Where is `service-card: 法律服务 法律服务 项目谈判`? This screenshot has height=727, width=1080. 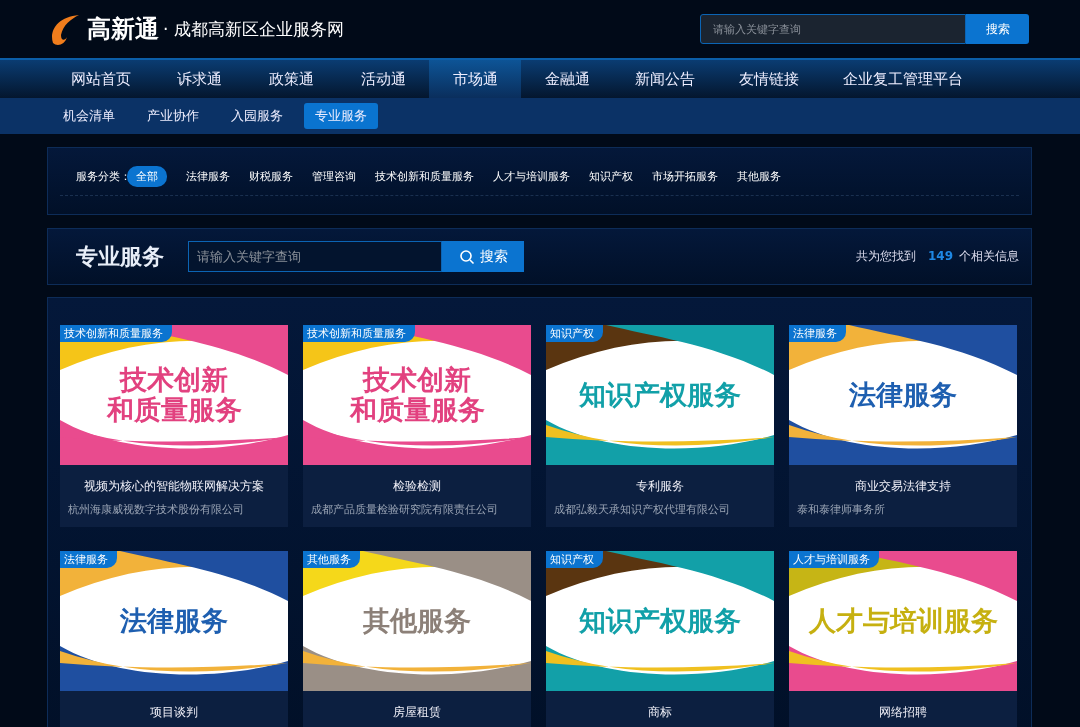 service-card: 法律服务 法律服务 项目谈判 is located at coordinates (174, 639).